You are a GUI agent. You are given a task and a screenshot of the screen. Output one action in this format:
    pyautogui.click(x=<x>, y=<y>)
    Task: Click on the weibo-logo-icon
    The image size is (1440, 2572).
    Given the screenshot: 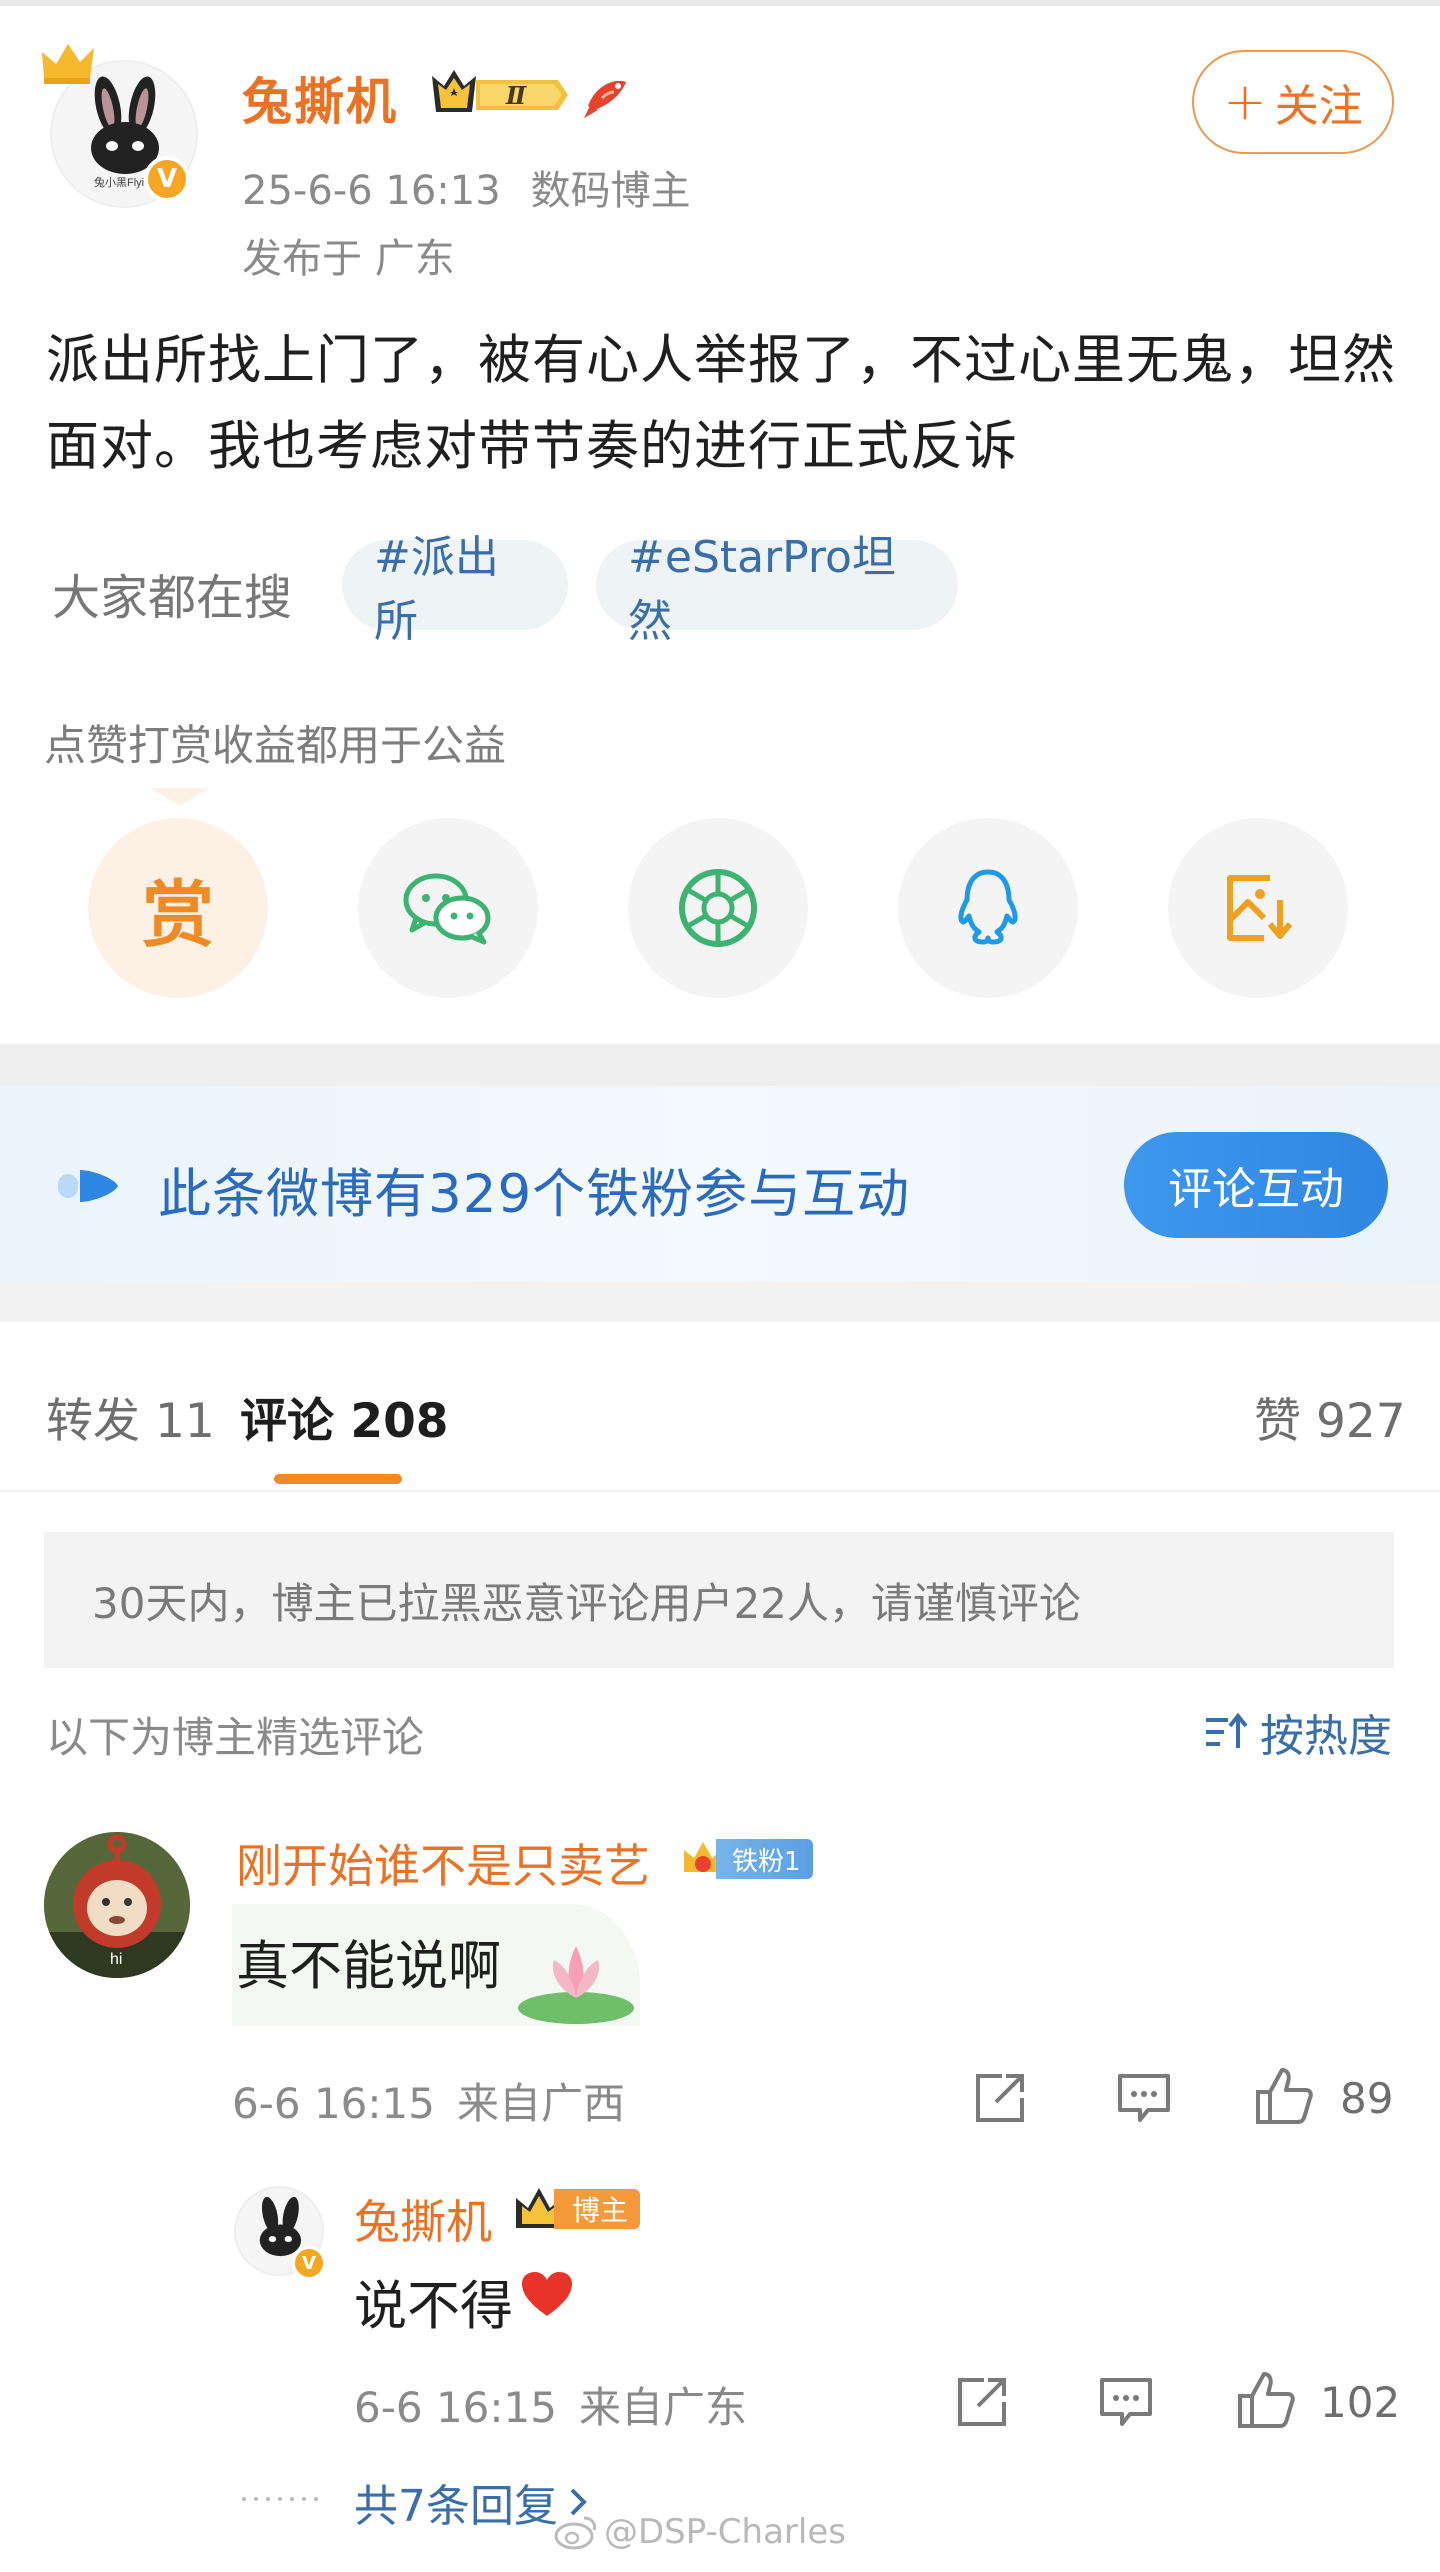 What is the action you would take?
    pyautogui.click(x=575, y=2533)
    